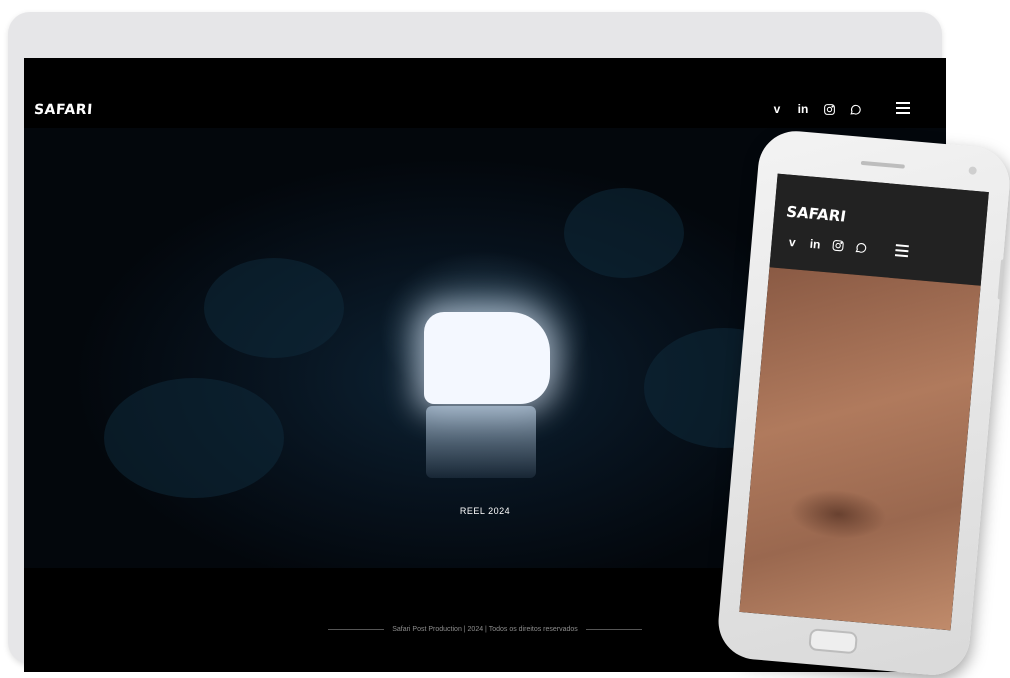 This screenshot has width=1010, height=678. What do you see at coordinates (816, 109) in the screenshot?
I see `social-links: v in` at bounding box center [816, 109].